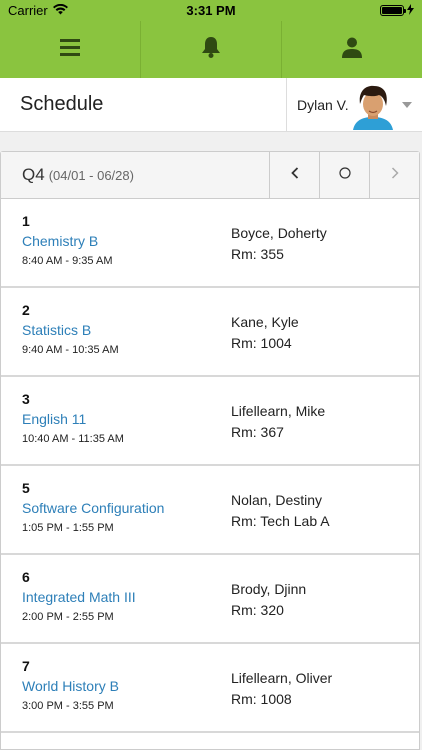 This screenshot has width=422, height=750. I want to click on period-number: 6, so click(26, 577).